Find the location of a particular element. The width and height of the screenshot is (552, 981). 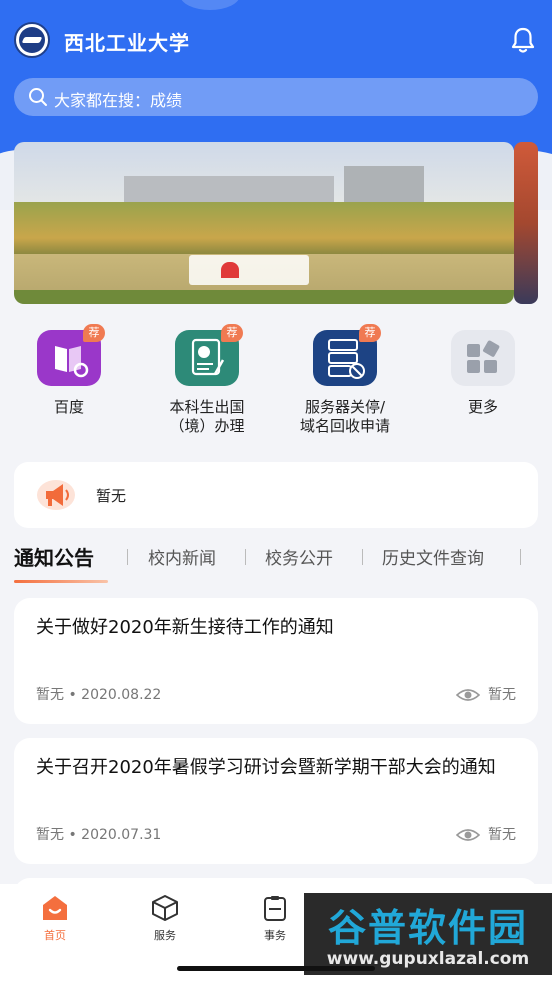

tab-announcements: 通知公告 is located at coordinates (54, 556).